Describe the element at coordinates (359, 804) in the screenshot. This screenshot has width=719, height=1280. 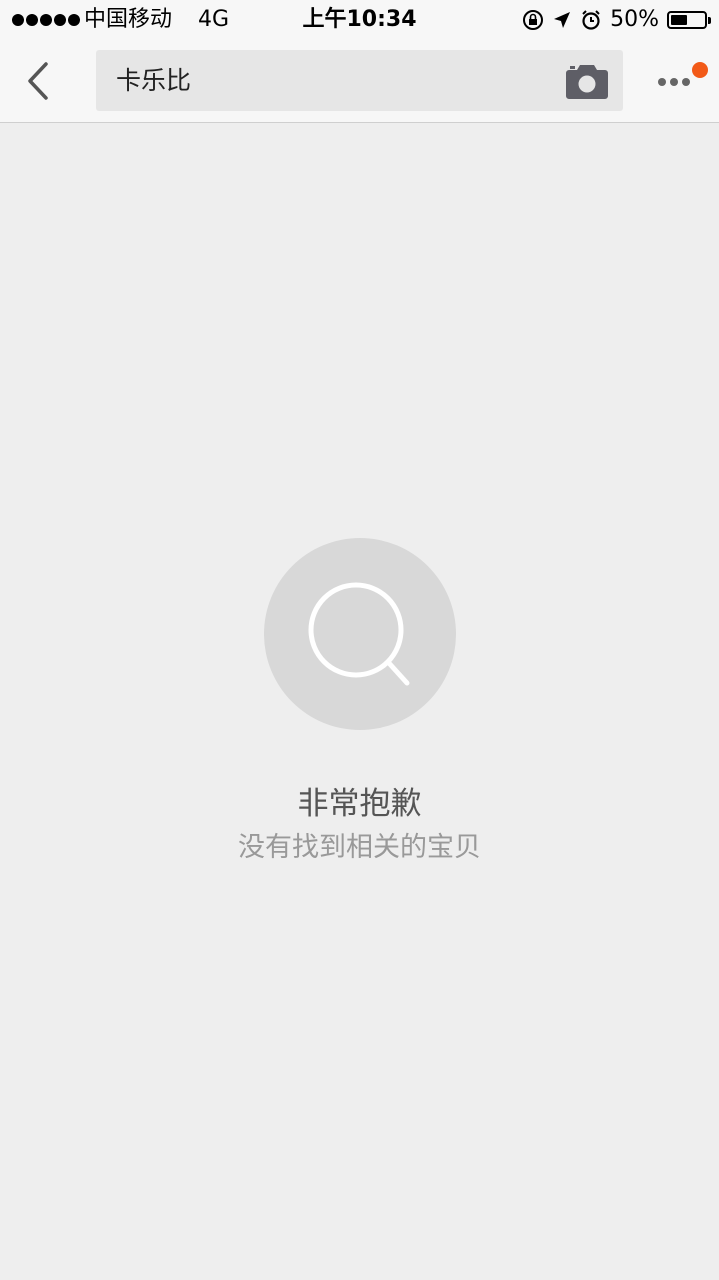
I see `empty-state-title: 非常抱歉` at that location.